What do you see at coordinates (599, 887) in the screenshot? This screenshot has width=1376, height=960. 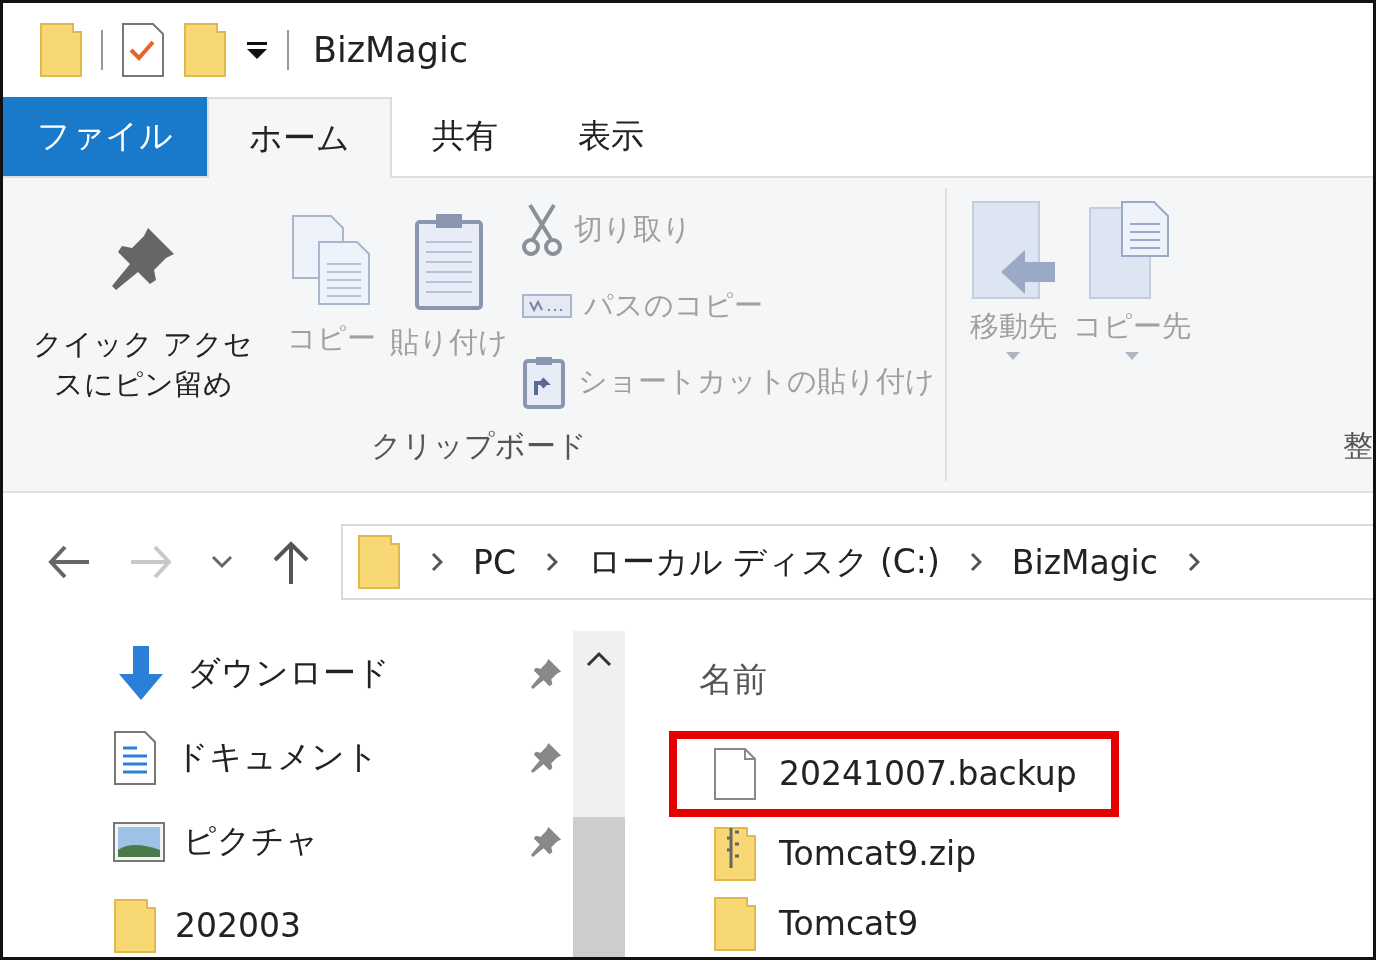 I see `scrollbar-thumb` at bounding box center [599, 887].